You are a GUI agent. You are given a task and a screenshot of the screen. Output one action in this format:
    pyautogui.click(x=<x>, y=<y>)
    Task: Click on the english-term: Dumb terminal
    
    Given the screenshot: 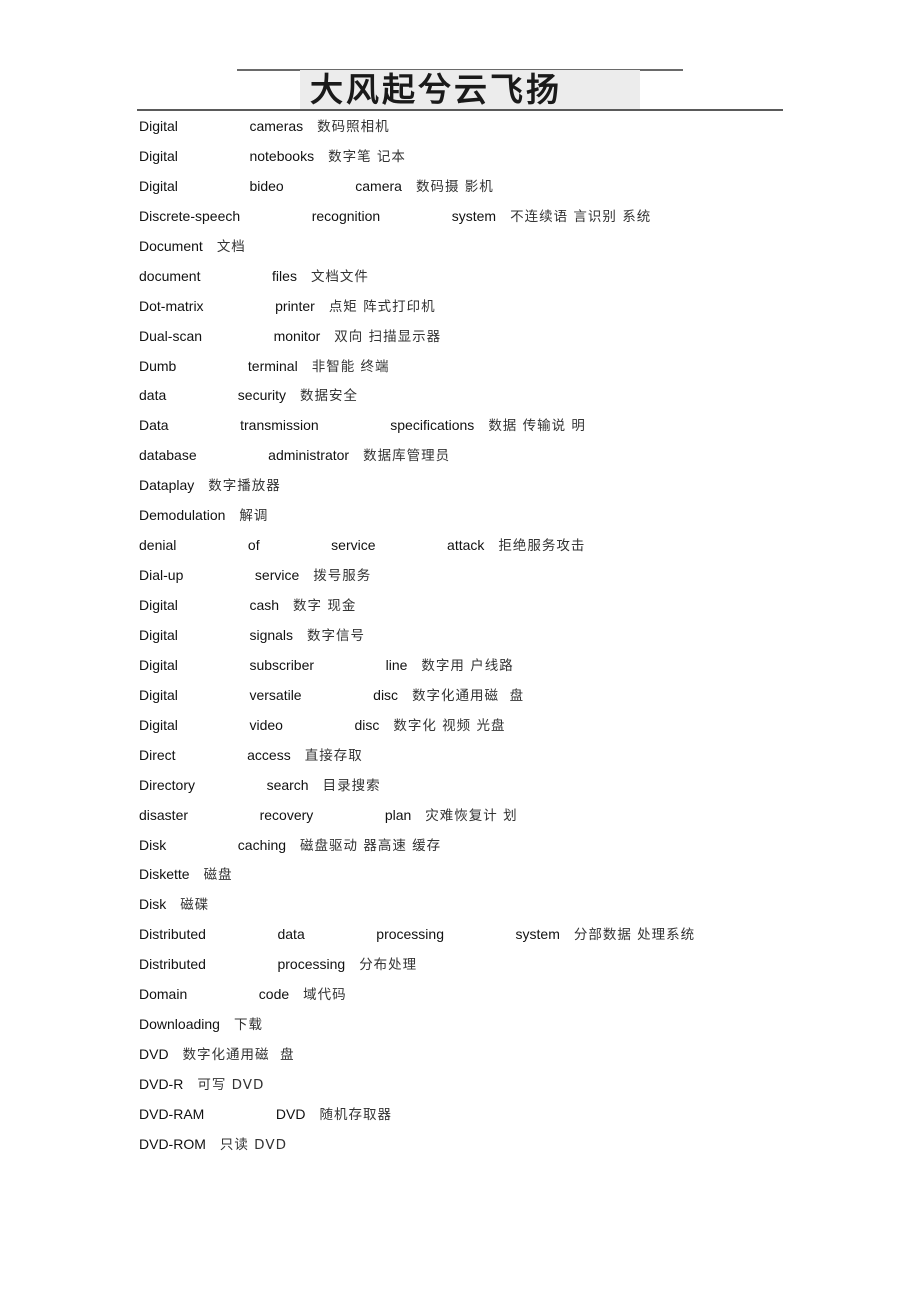 What is the action you would take?
    pyautogui.click(x=218, y=365)
    